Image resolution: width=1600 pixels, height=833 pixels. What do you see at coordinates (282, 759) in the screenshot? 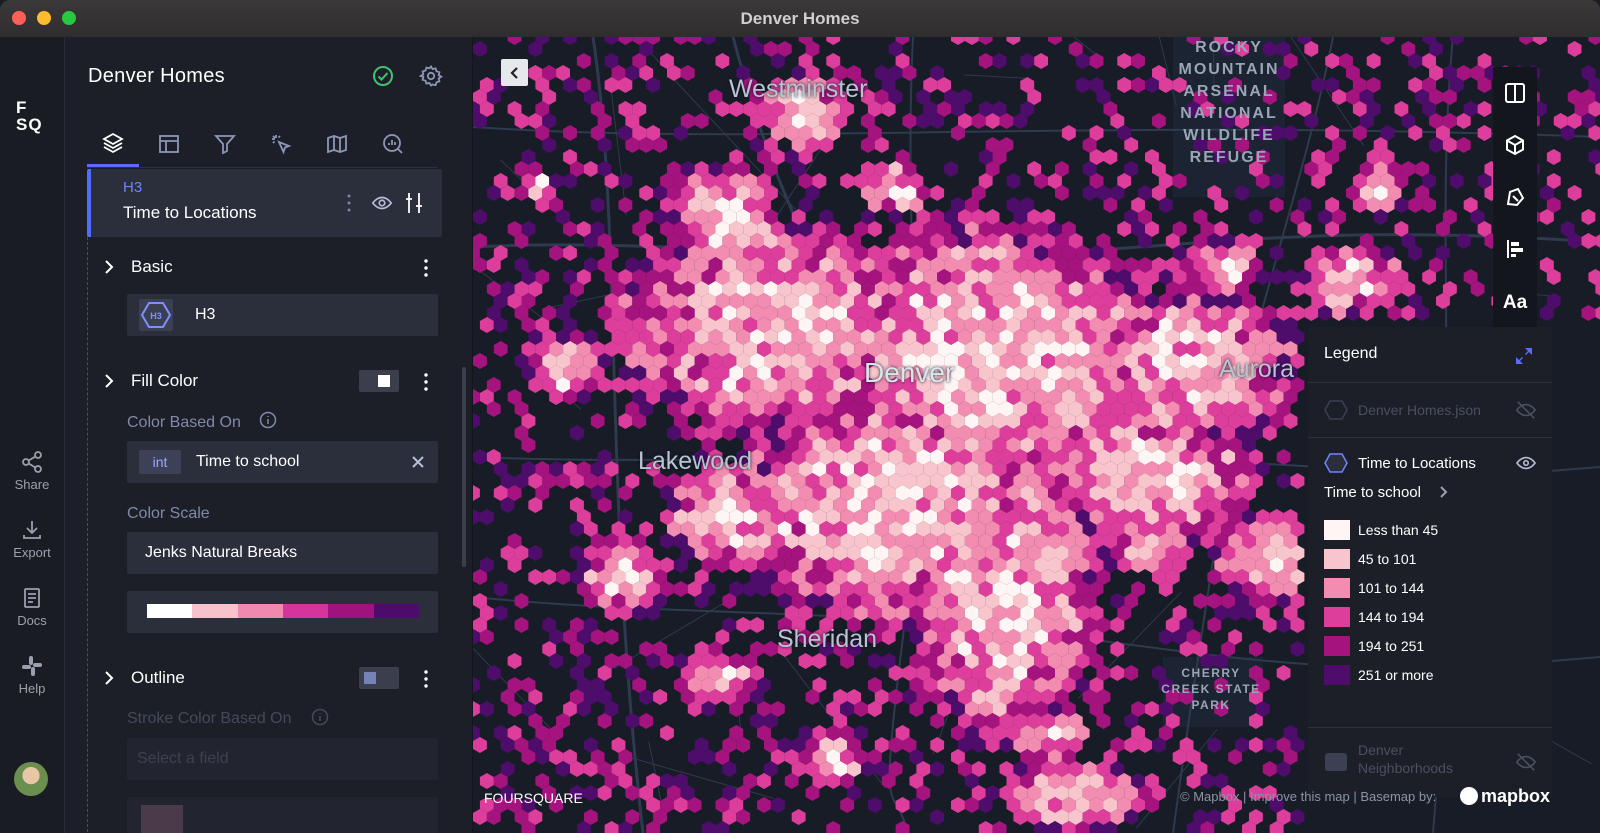
I see `stroke-field-selector: Select a field` at bounding box center [282, 759].